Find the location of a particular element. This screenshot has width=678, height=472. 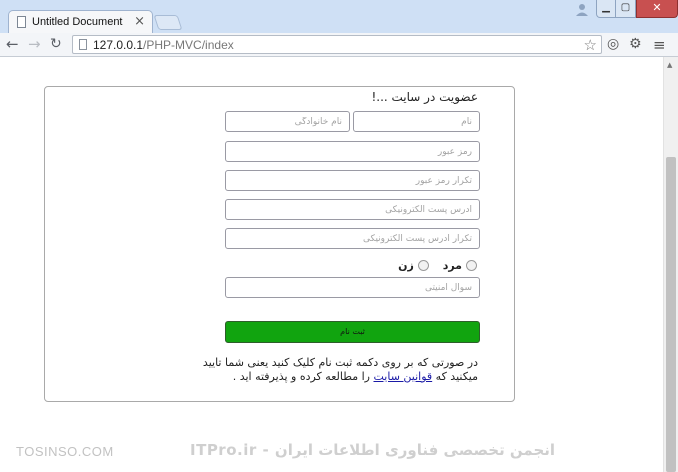

forward-arrow-icon: → is located at coordinates (34, 44).